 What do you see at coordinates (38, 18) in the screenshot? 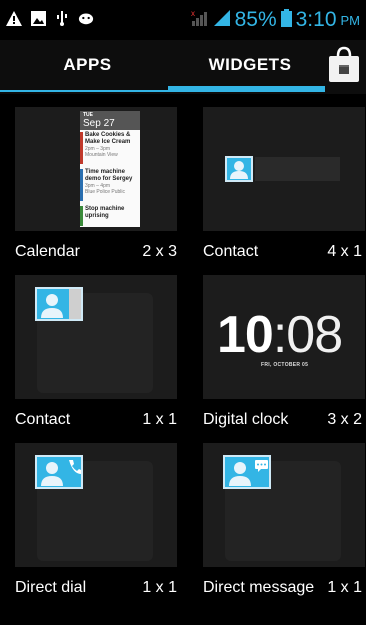
I see `image-icon` at bounding box center [38, 18].